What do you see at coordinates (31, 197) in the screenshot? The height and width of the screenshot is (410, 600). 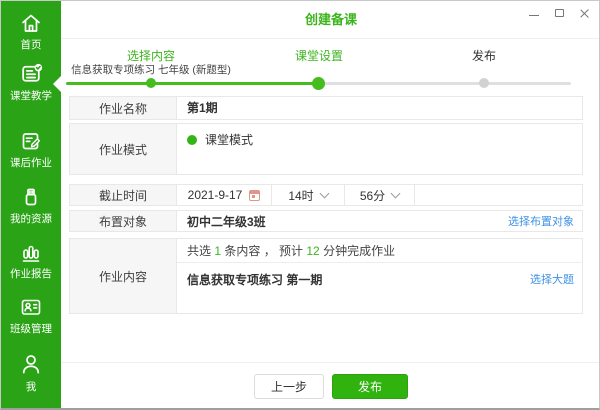 I see `my-resources-icon` at bounding box center [31, 197].